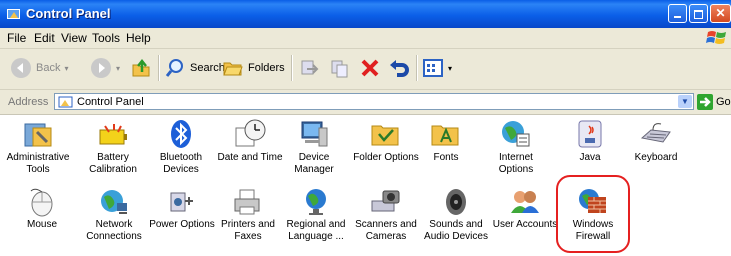 This screenshot has height=256, width=731. I want to click on address-value: Control Panel, so click(110, 102).